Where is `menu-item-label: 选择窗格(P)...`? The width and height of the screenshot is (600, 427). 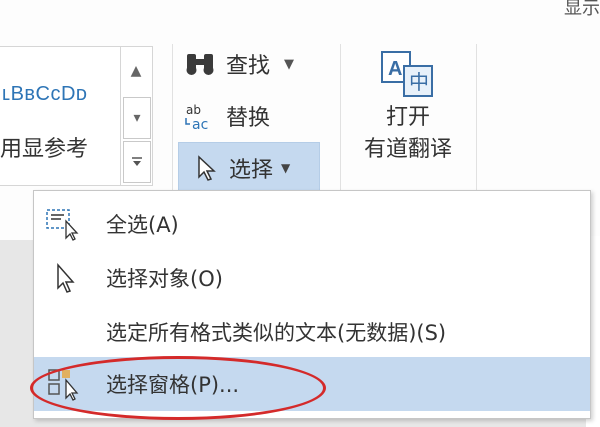
menu-item-label: 选择窗格(P)... is located at coordinates (173, 385).